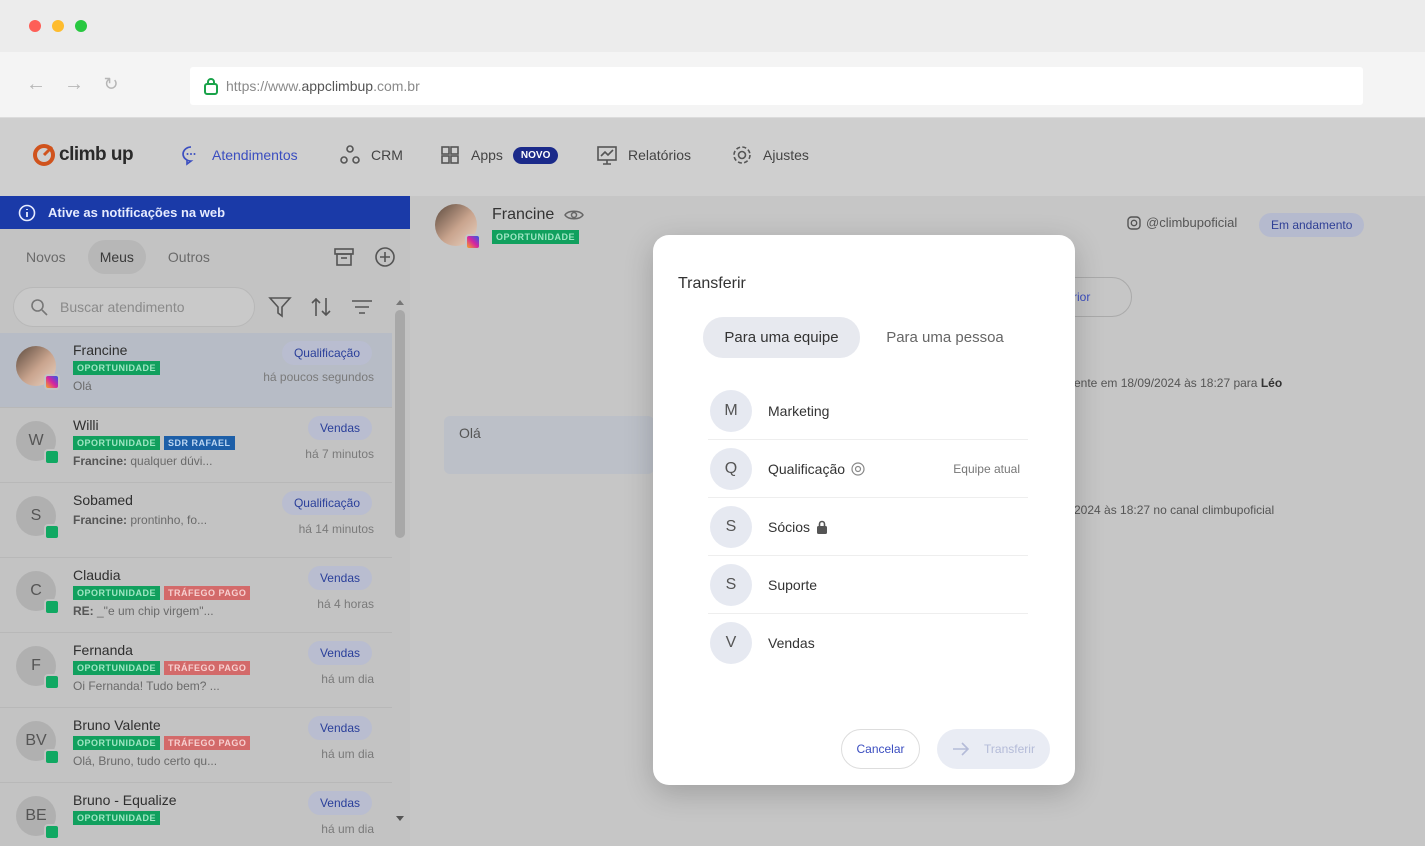  I want to click on avatar-initials: C, so click(36, 590).